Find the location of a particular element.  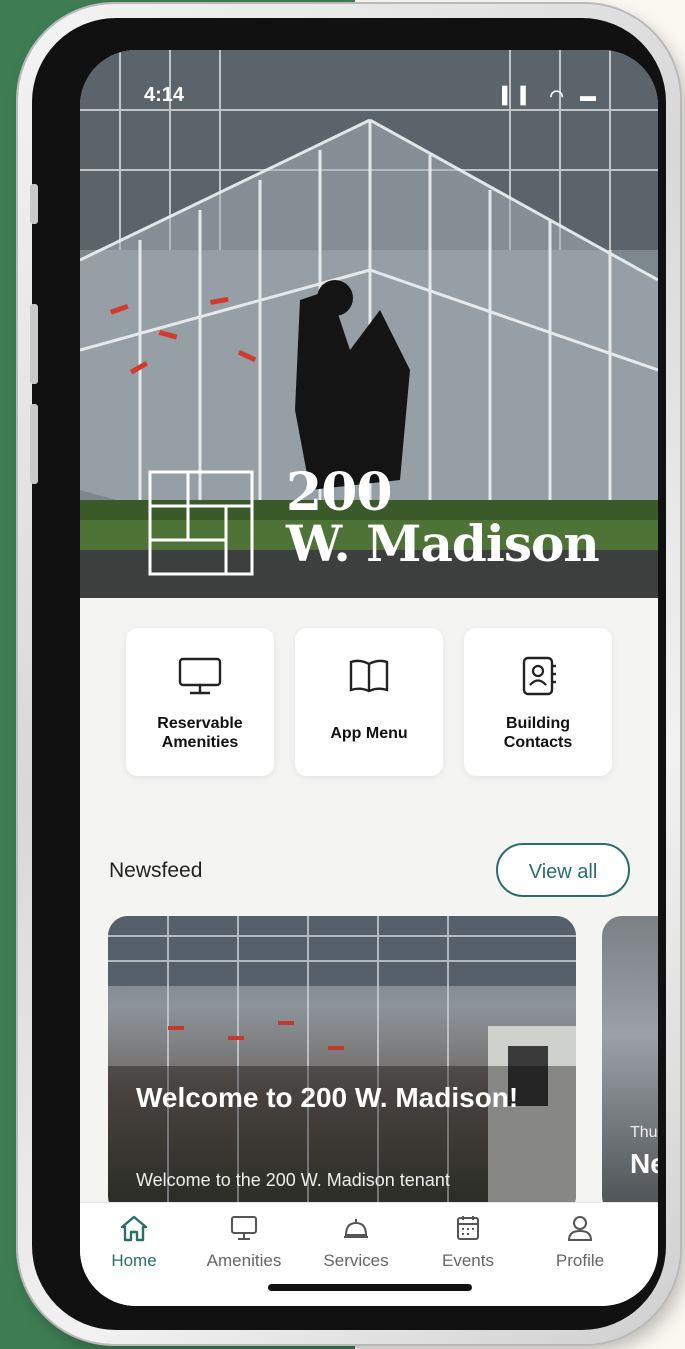

logo-street: W. Madison is located at coordinates (443, 543).